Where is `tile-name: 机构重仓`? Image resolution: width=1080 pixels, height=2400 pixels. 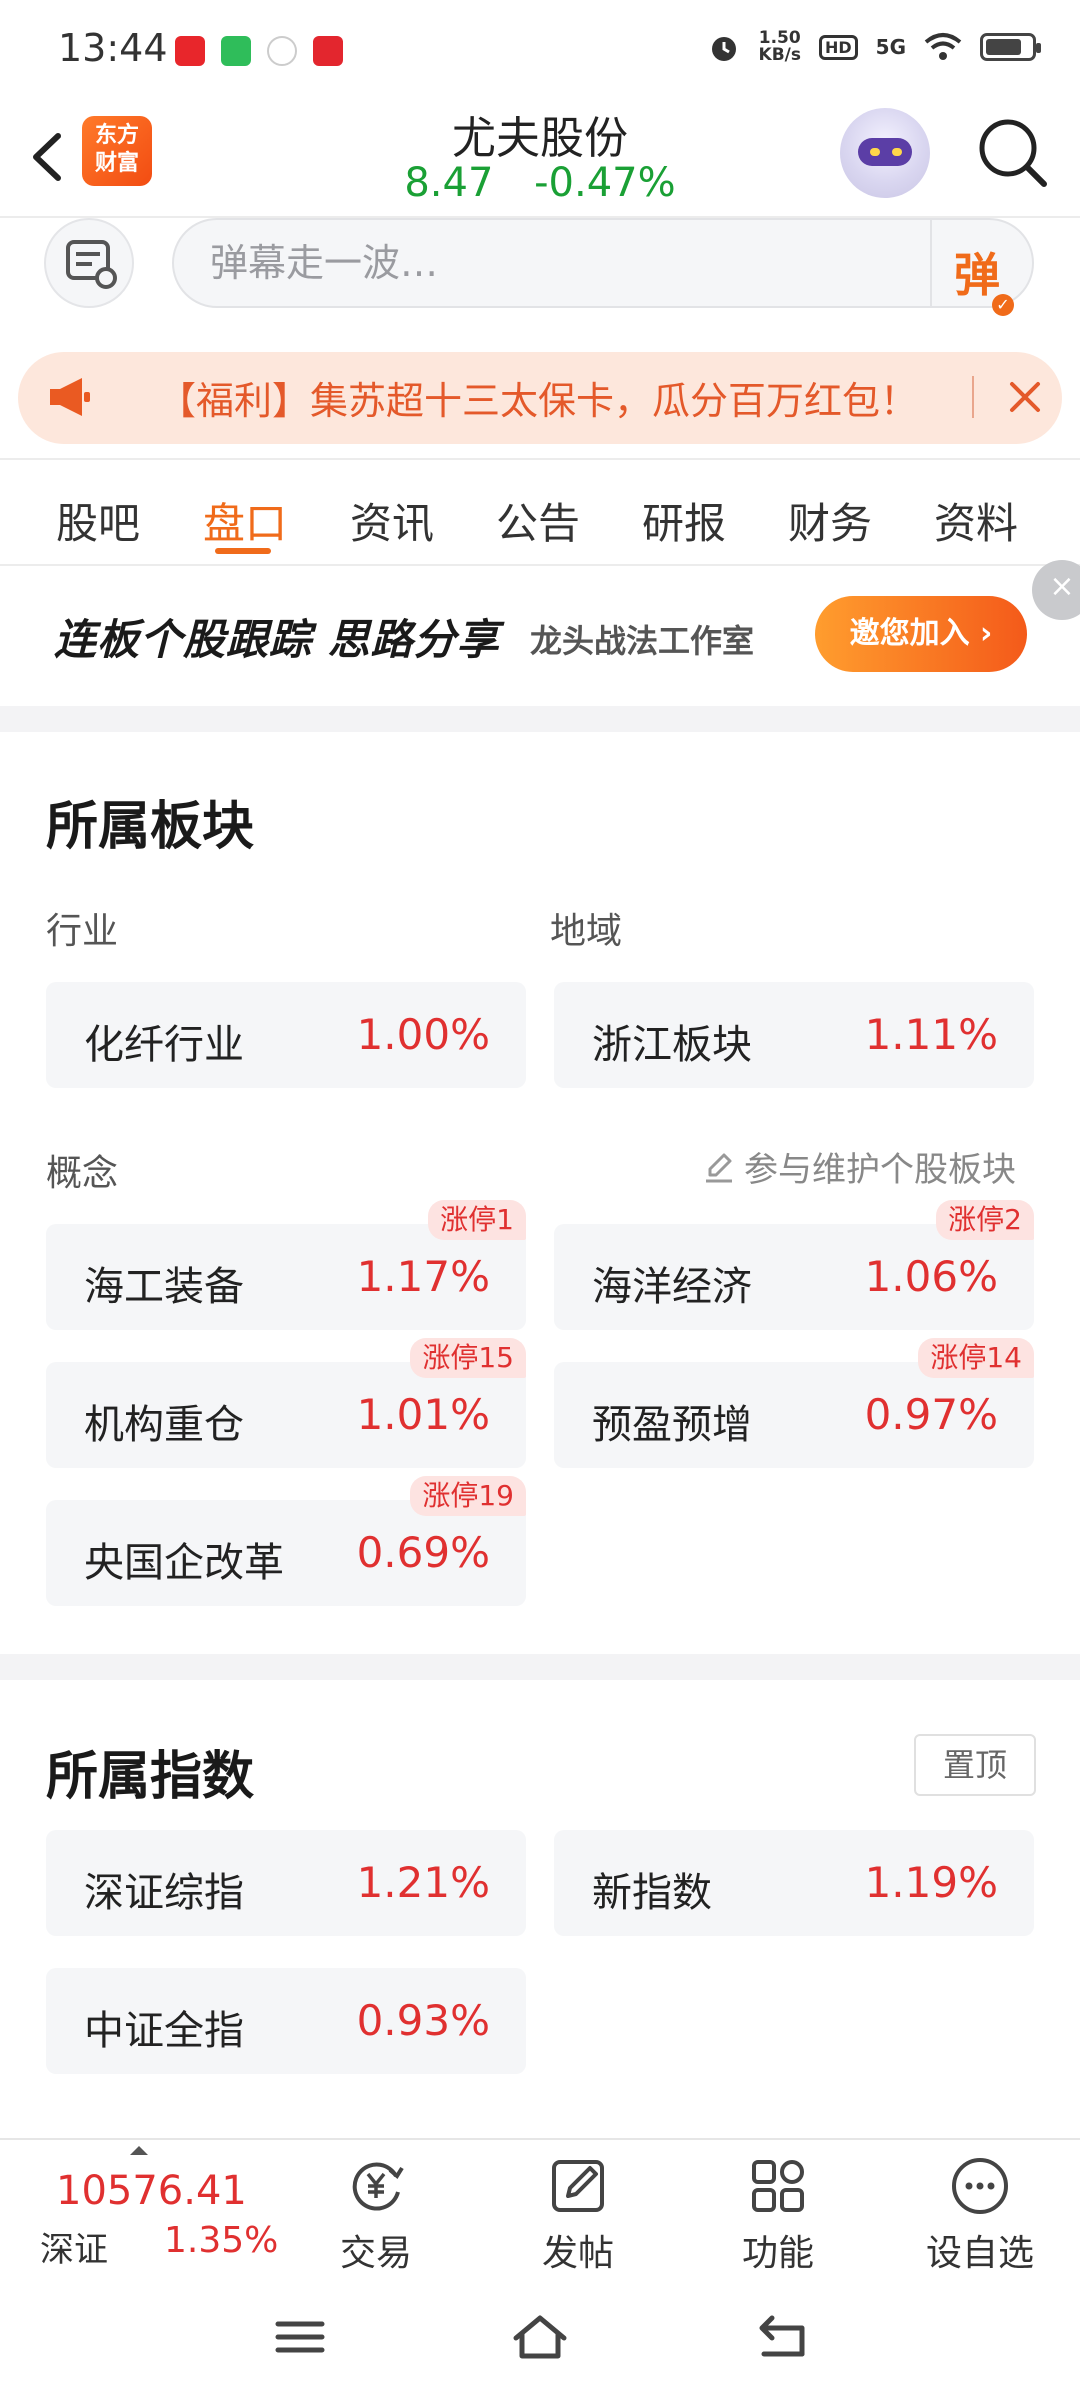 tile-name: 机构重仓 is located at coordinates (164, 1425).